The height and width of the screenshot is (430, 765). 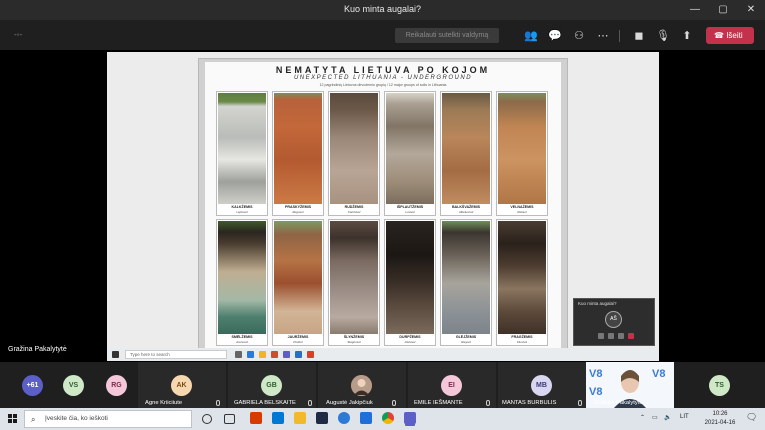 I want to click on participant-tile: AK Agne Kriiciiute, so click(x=182, y=385).